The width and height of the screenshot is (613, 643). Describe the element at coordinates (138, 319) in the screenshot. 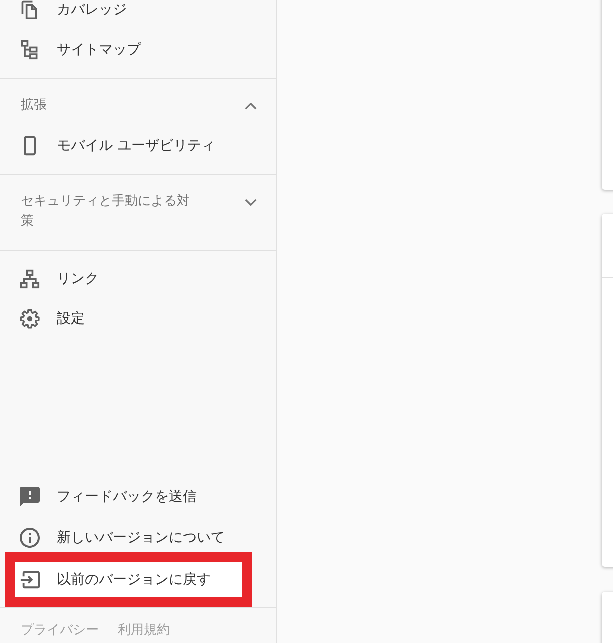

I see `sidebar-item: 設定` at that location.